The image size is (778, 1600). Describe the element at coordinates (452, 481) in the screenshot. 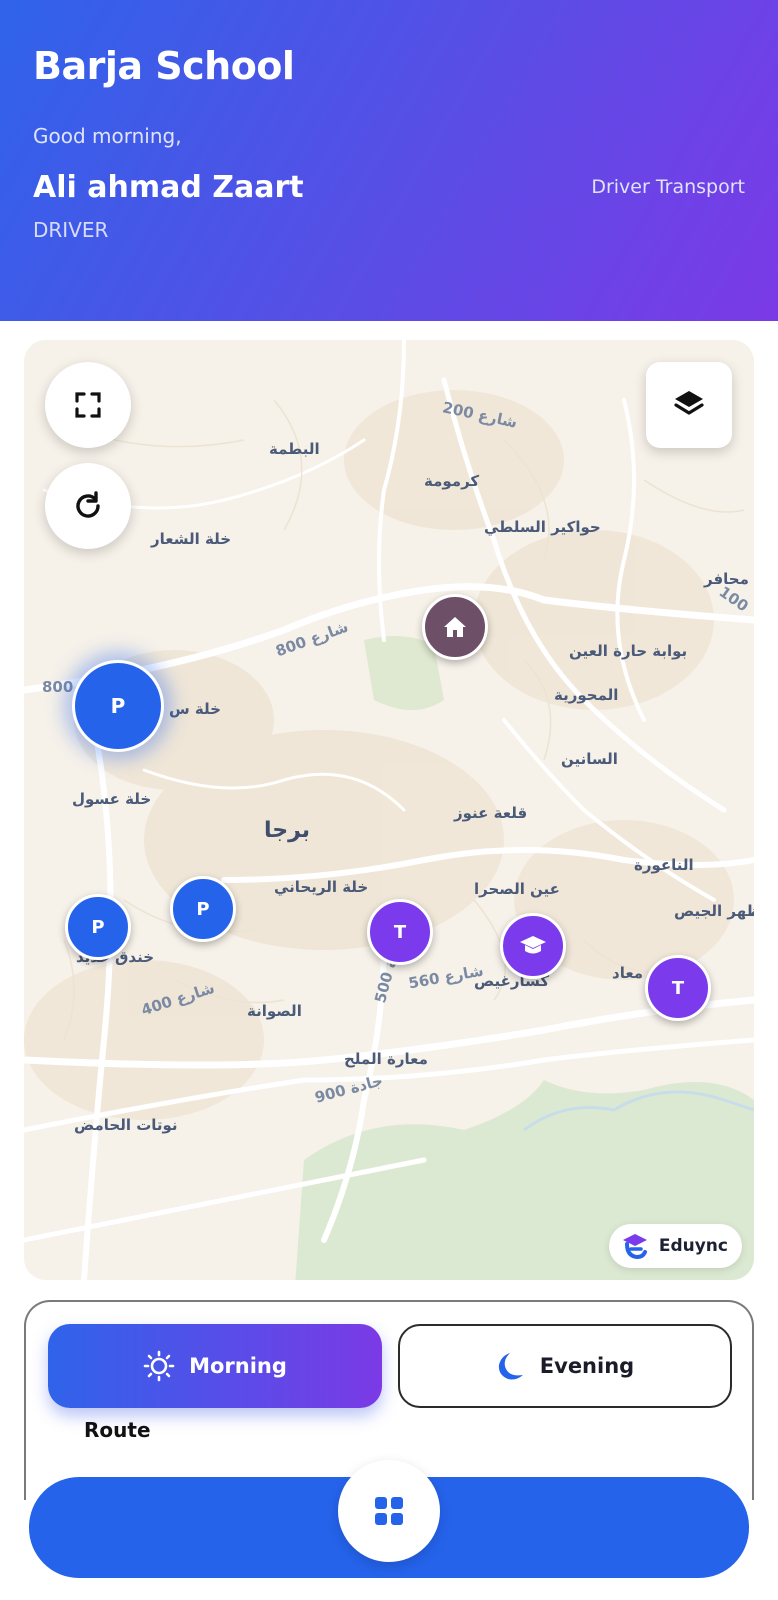

I see `map-label: كرمومة` at that location.